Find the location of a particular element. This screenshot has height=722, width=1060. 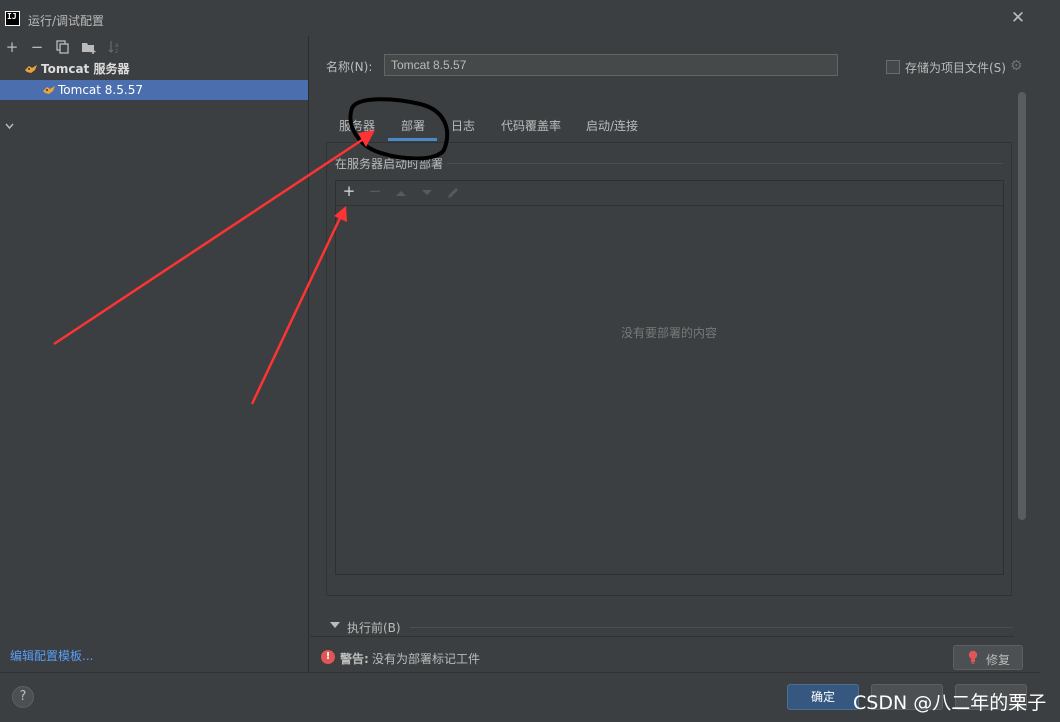

edit-icon is located at coordinates (453, 193).